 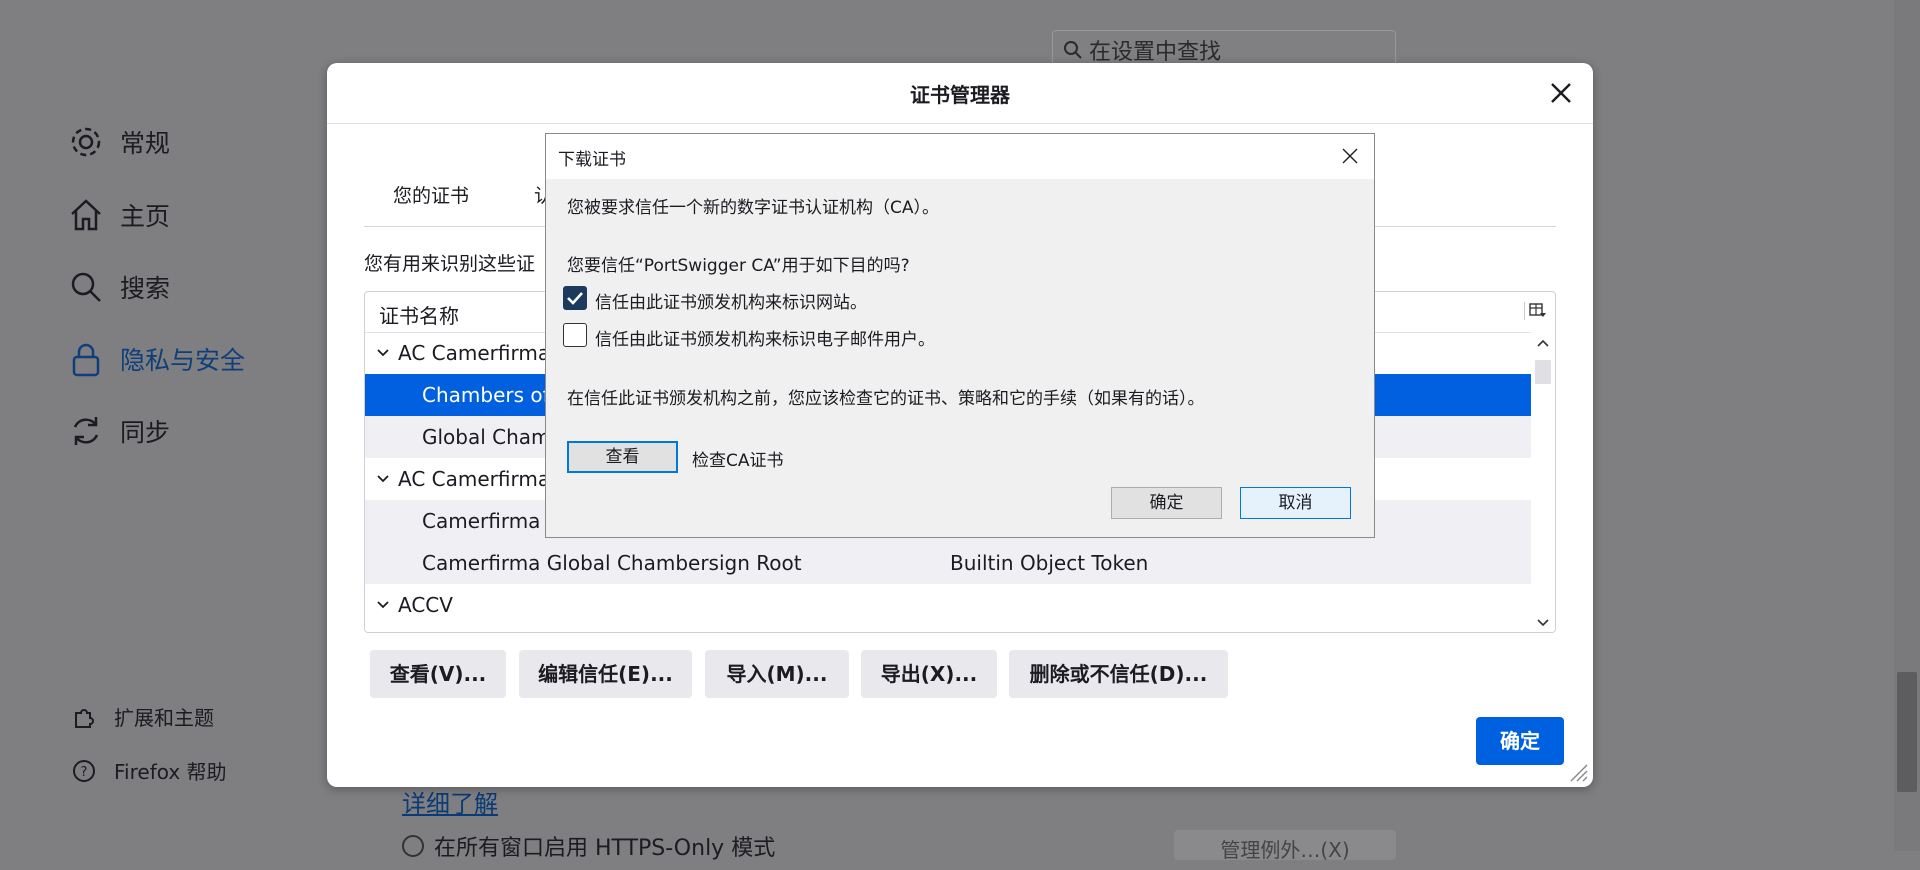 I want to click on nav-firefox-help: ? Firefox 帮助, so click(x=148, y=770).